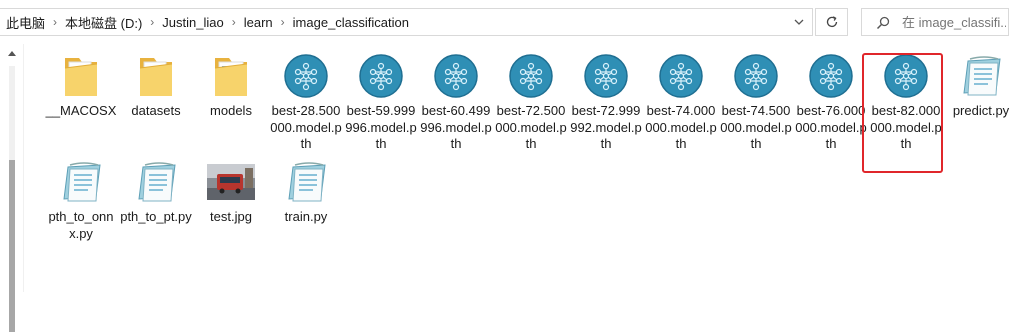 The image size is (1021, 332). What do you see at coordinates (23, 168) in the screenshot?
I see `pane-divider` at bounding box center [23, 168].